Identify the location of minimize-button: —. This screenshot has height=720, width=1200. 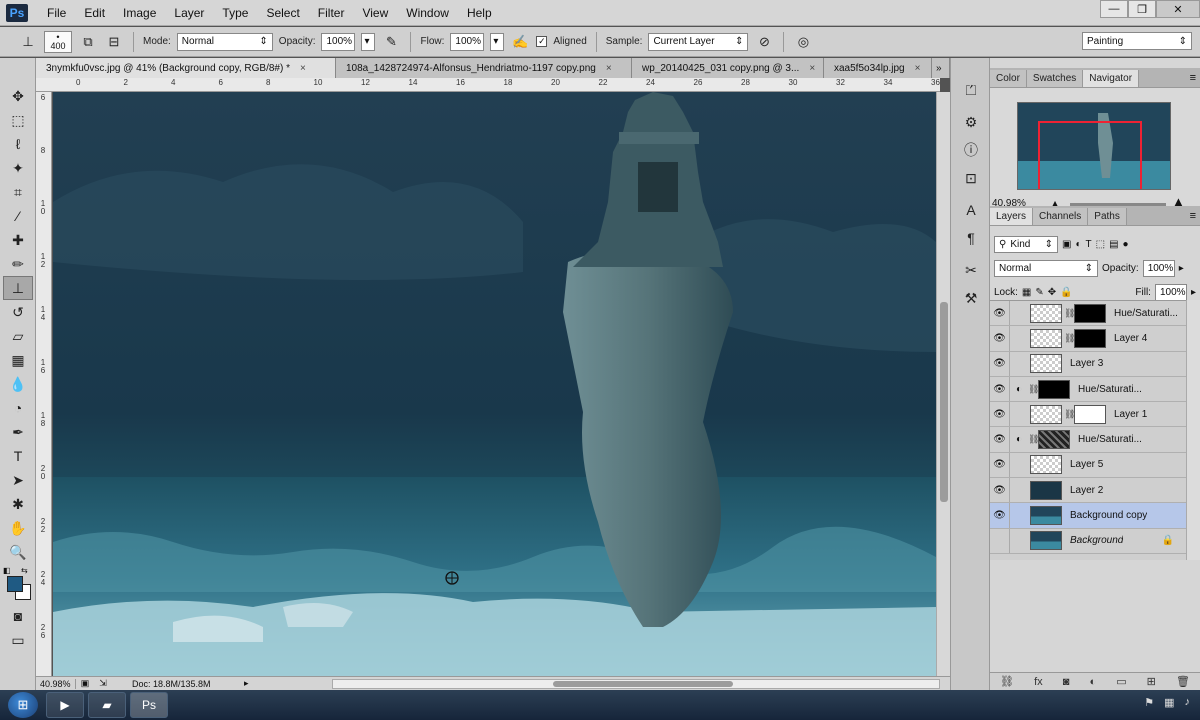
(1114, 9).